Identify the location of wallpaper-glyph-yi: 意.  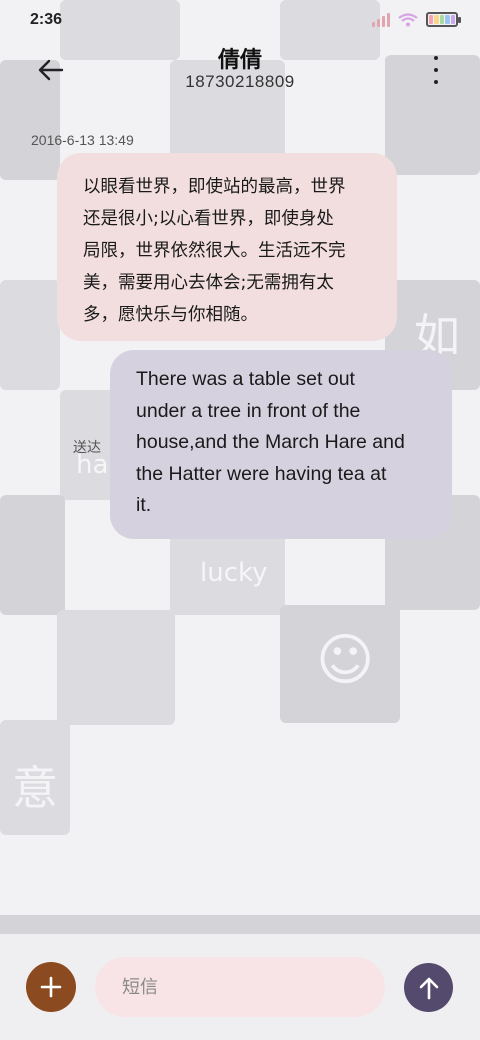
(35, 788).